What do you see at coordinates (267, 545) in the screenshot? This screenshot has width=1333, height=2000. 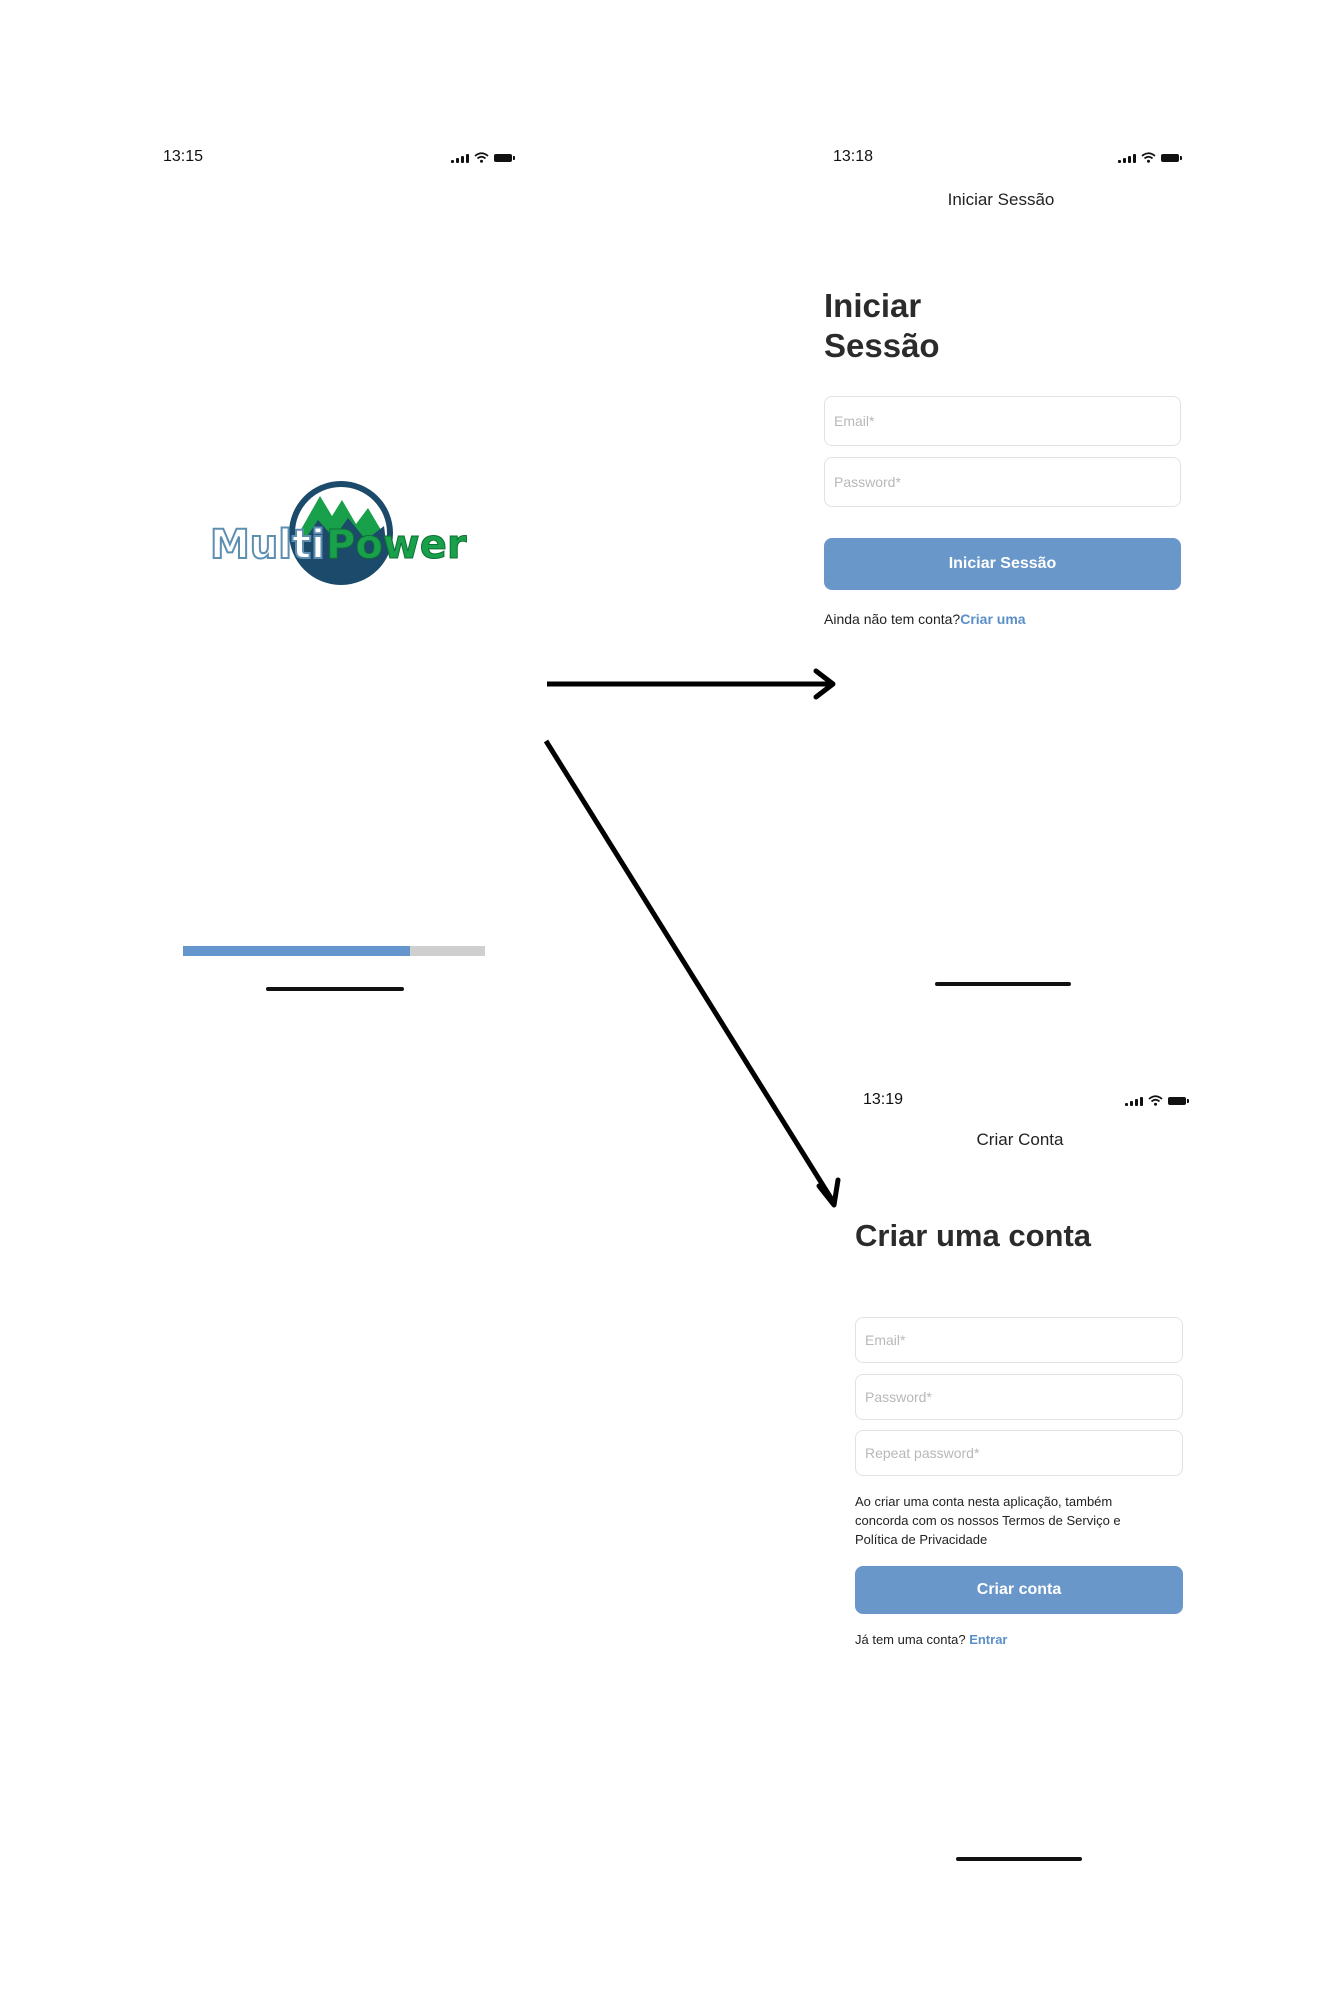 I see `svg-text: Multi` at bounding box center [267, 545].